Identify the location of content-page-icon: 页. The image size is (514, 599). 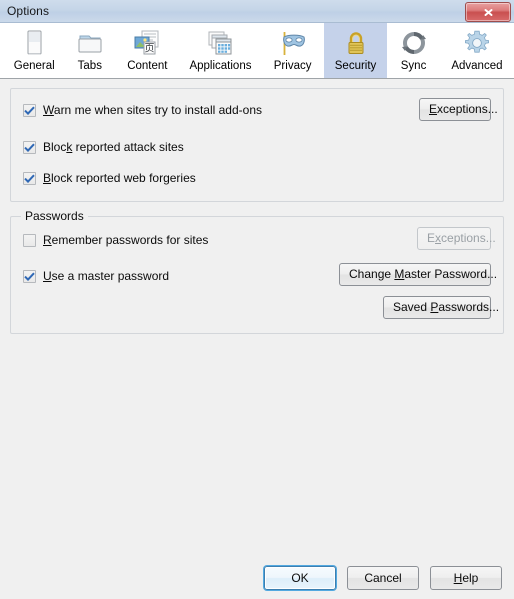
(147, 43).